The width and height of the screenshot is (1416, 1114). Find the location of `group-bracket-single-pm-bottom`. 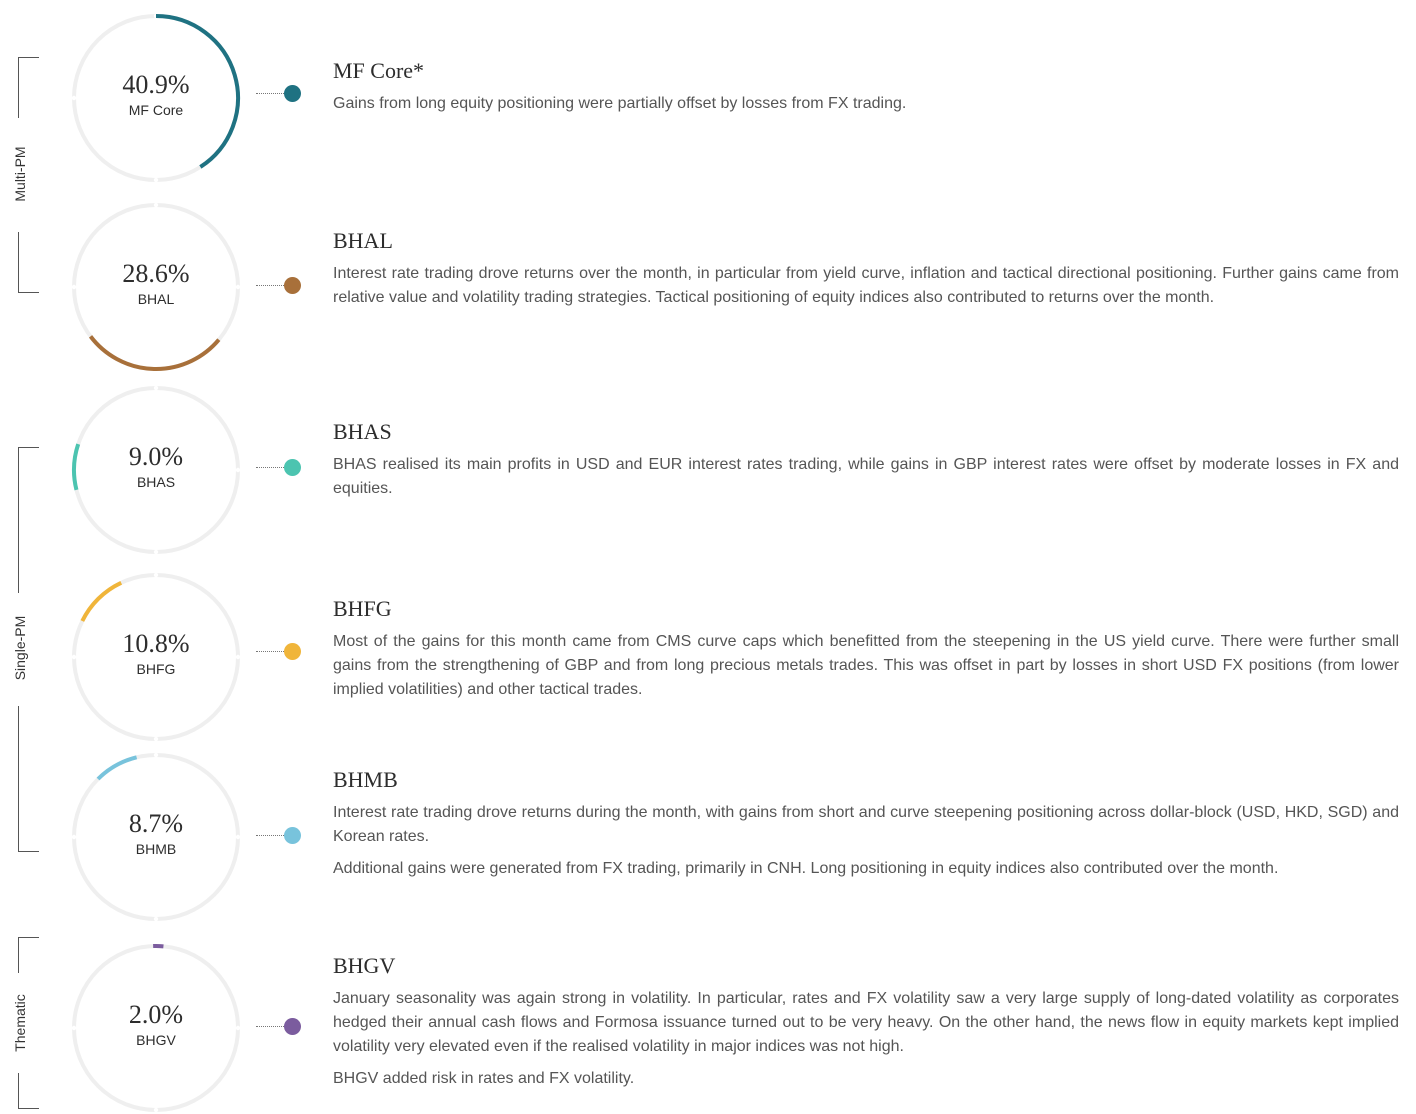

group-bracket-single-pm-bottom is located at coordinates (28, 779).